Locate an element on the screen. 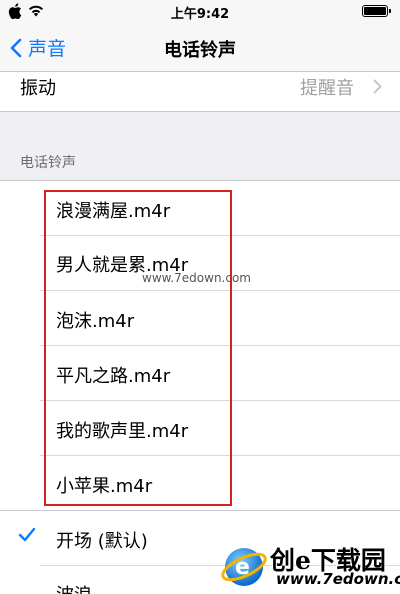 The width and height of the screenshot is (400, 594). e-logo-icon: e is located at coordinates (244, 567).